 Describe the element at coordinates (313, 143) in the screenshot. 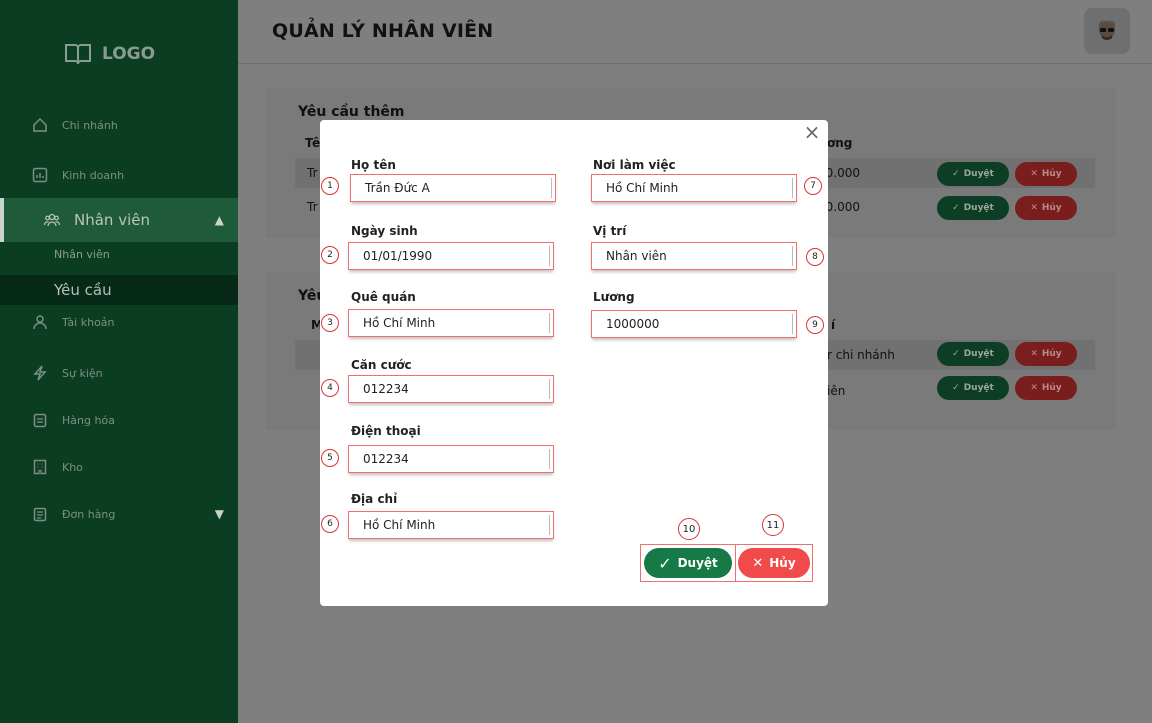

I see `column-header: Tê` at that location.